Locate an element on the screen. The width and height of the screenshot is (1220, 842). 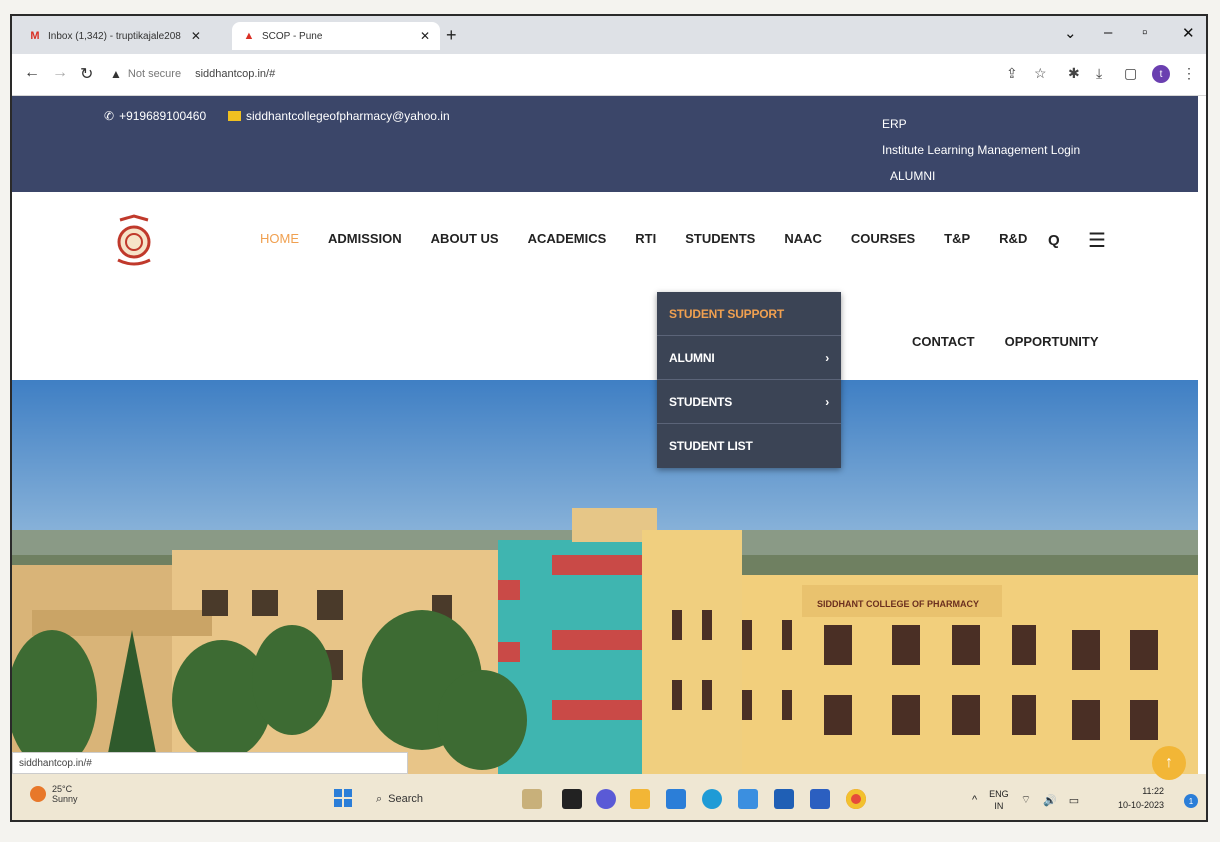
clock: 11:22 10-10-2023 is located at coordinates (1141, 798).